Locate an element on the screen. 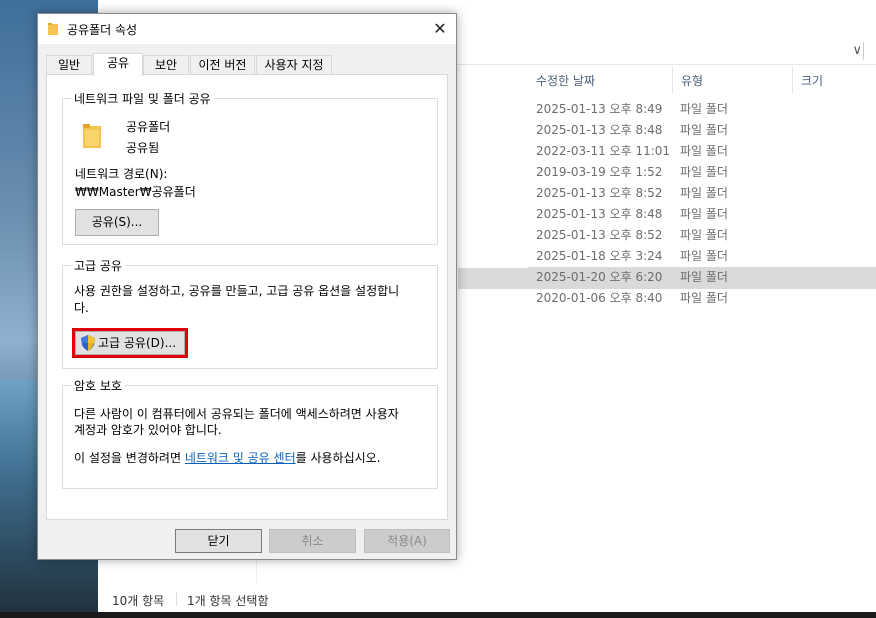 Image resolution: width=876 pixels, height=618 pixels. list-item: 2020-01-06 오후 8:40 파일 폴더 is located at coordinates (702, 298).